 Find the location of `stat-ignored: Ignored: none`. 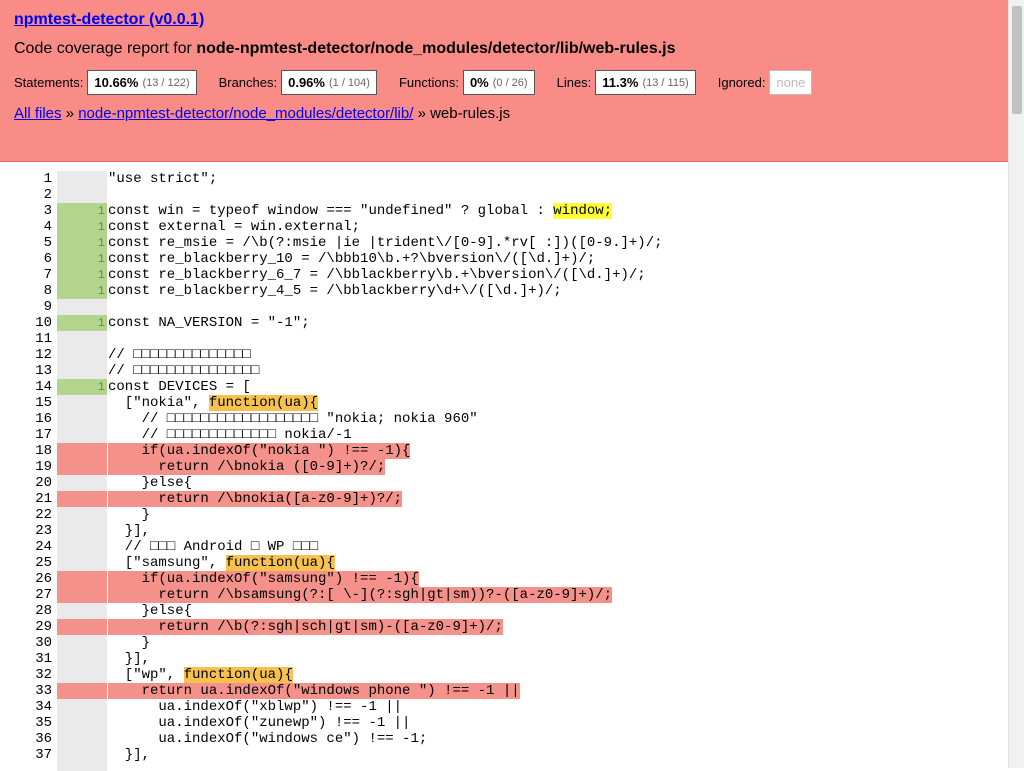

stat-ignored: Ignored: none is located at coordinates (765, 82).